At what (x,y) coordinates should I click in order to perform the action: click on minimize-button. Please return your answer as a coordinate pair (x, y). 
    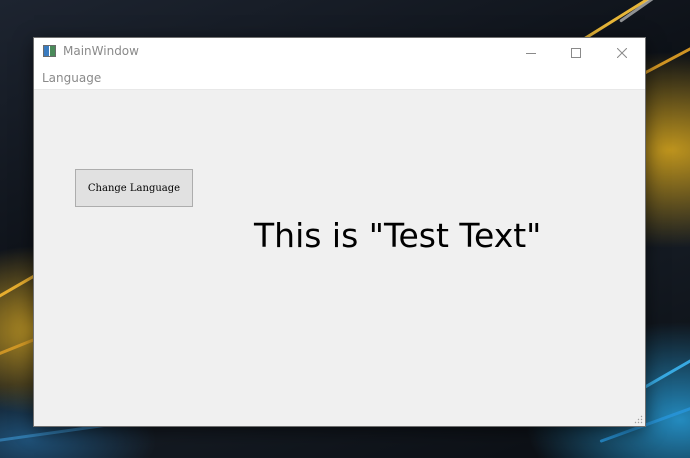
    Looking at the image, I should click on (531, 52).